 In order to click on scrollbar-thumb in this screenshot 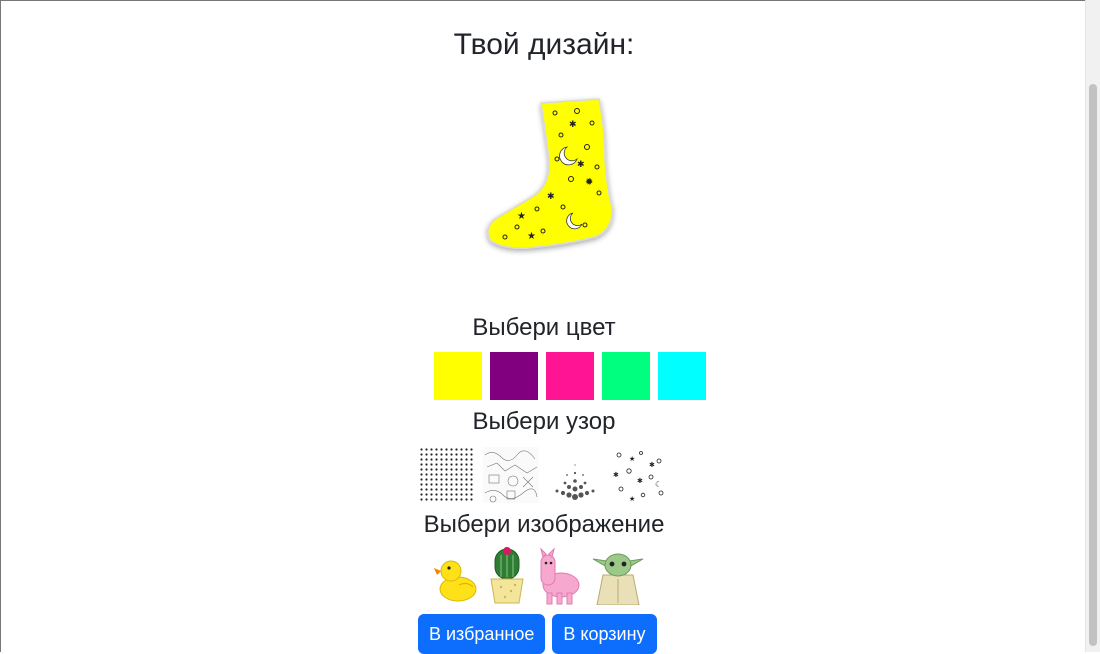, I will do `click(1093, 365)`.